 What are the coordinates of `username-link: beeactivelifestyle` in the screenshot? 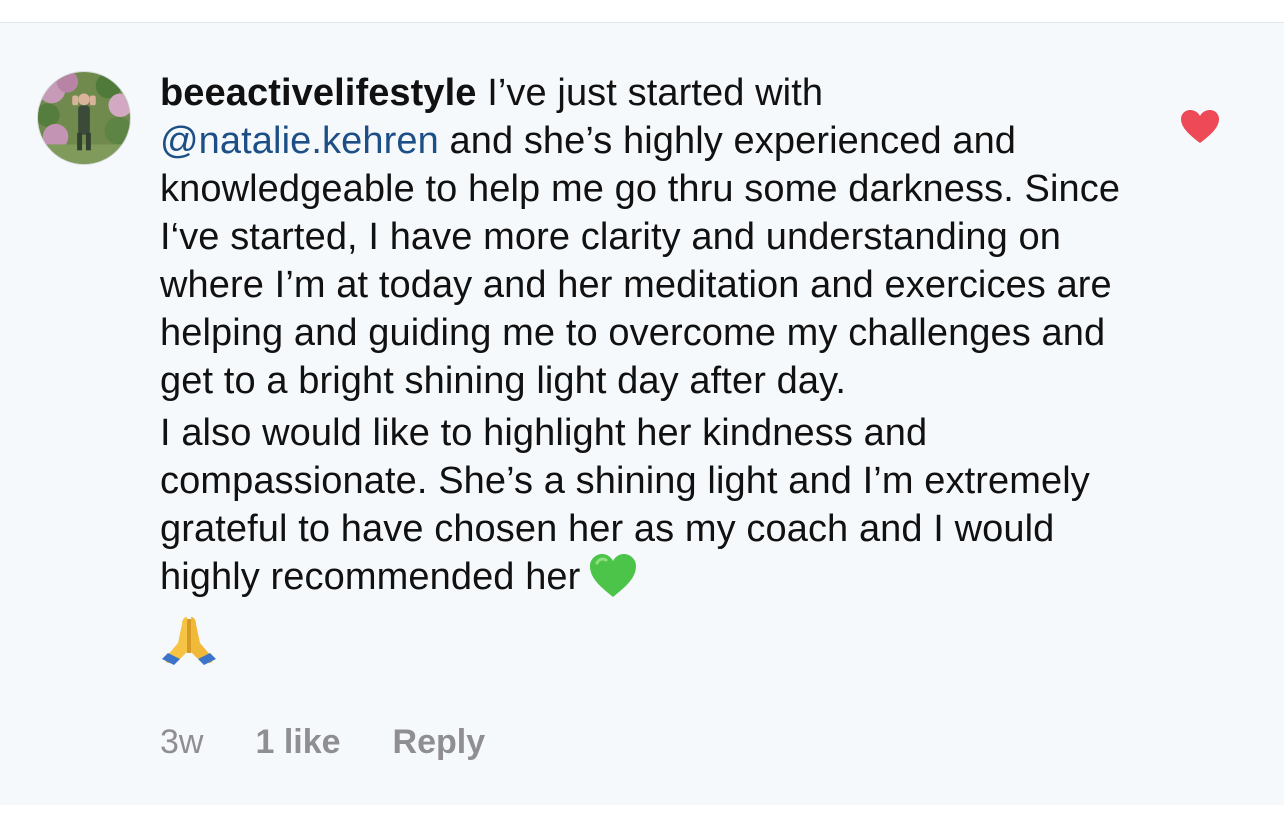 It's located at (318, 93).